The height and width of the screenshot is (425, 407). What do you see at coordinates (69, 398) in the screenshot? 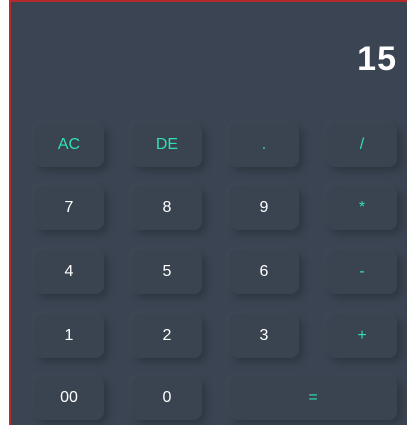
I see `double-zero-button: 00` at bounding box center [69, 398].